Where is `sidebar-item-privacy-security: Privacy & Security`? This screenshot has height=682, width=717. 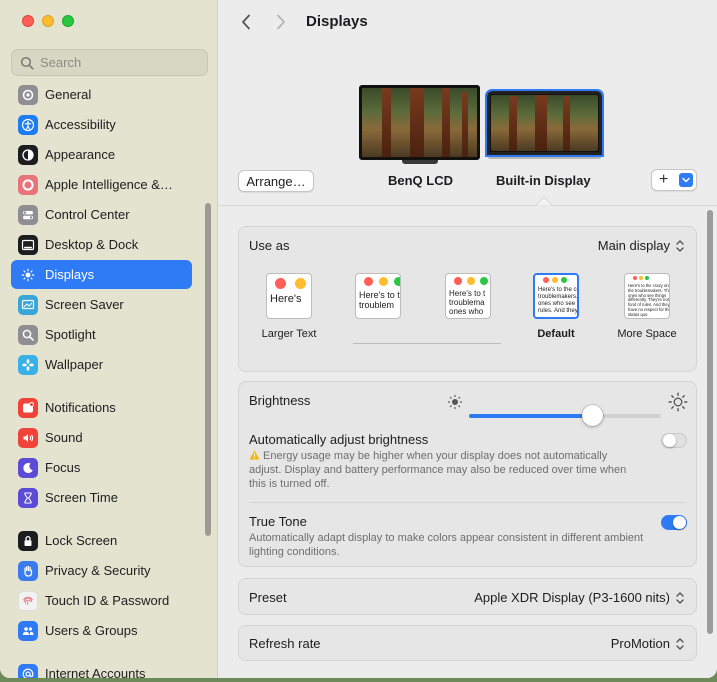
sidebar-item-privacy-security: Privacy & Security is located at coordinates (101, 570).